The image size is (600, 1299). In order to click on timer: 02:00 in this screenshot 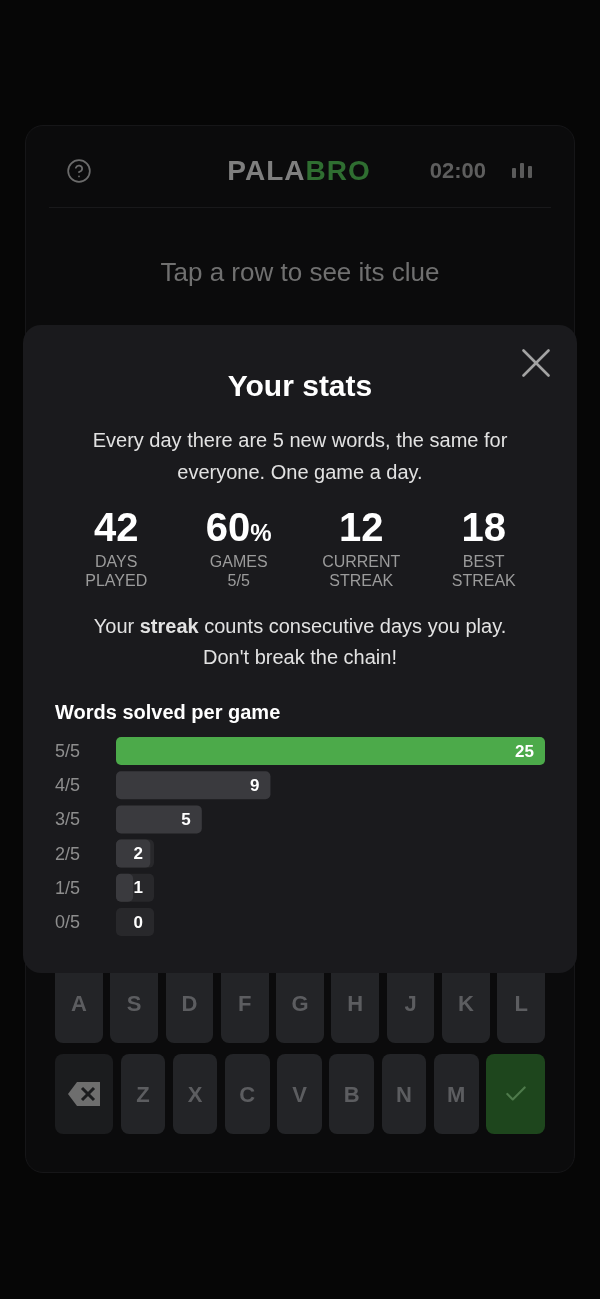, I will do `click(457, 170)`.